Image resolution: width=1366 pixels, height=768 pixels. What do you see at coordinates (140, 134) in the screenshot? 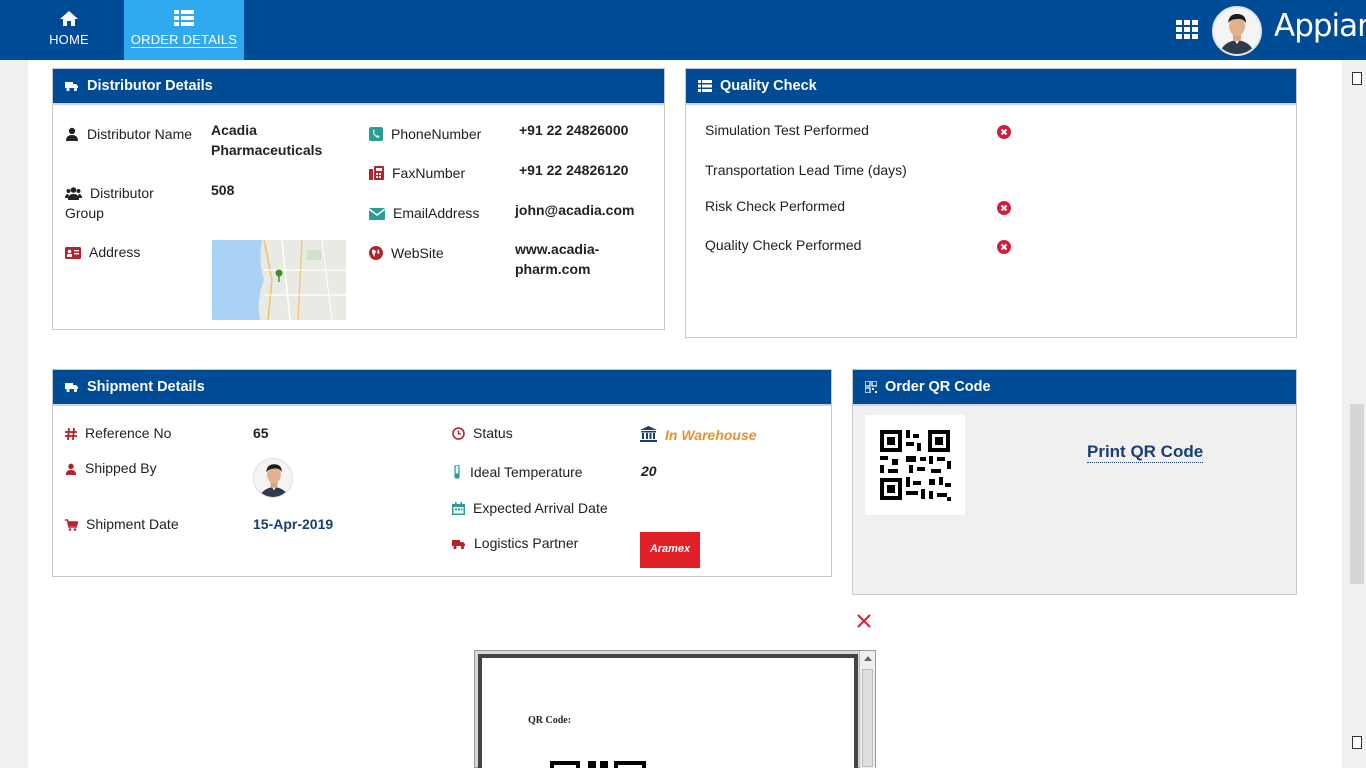
I see `distributor-name-label: Distributor Name` at bounding box center [140, 134].